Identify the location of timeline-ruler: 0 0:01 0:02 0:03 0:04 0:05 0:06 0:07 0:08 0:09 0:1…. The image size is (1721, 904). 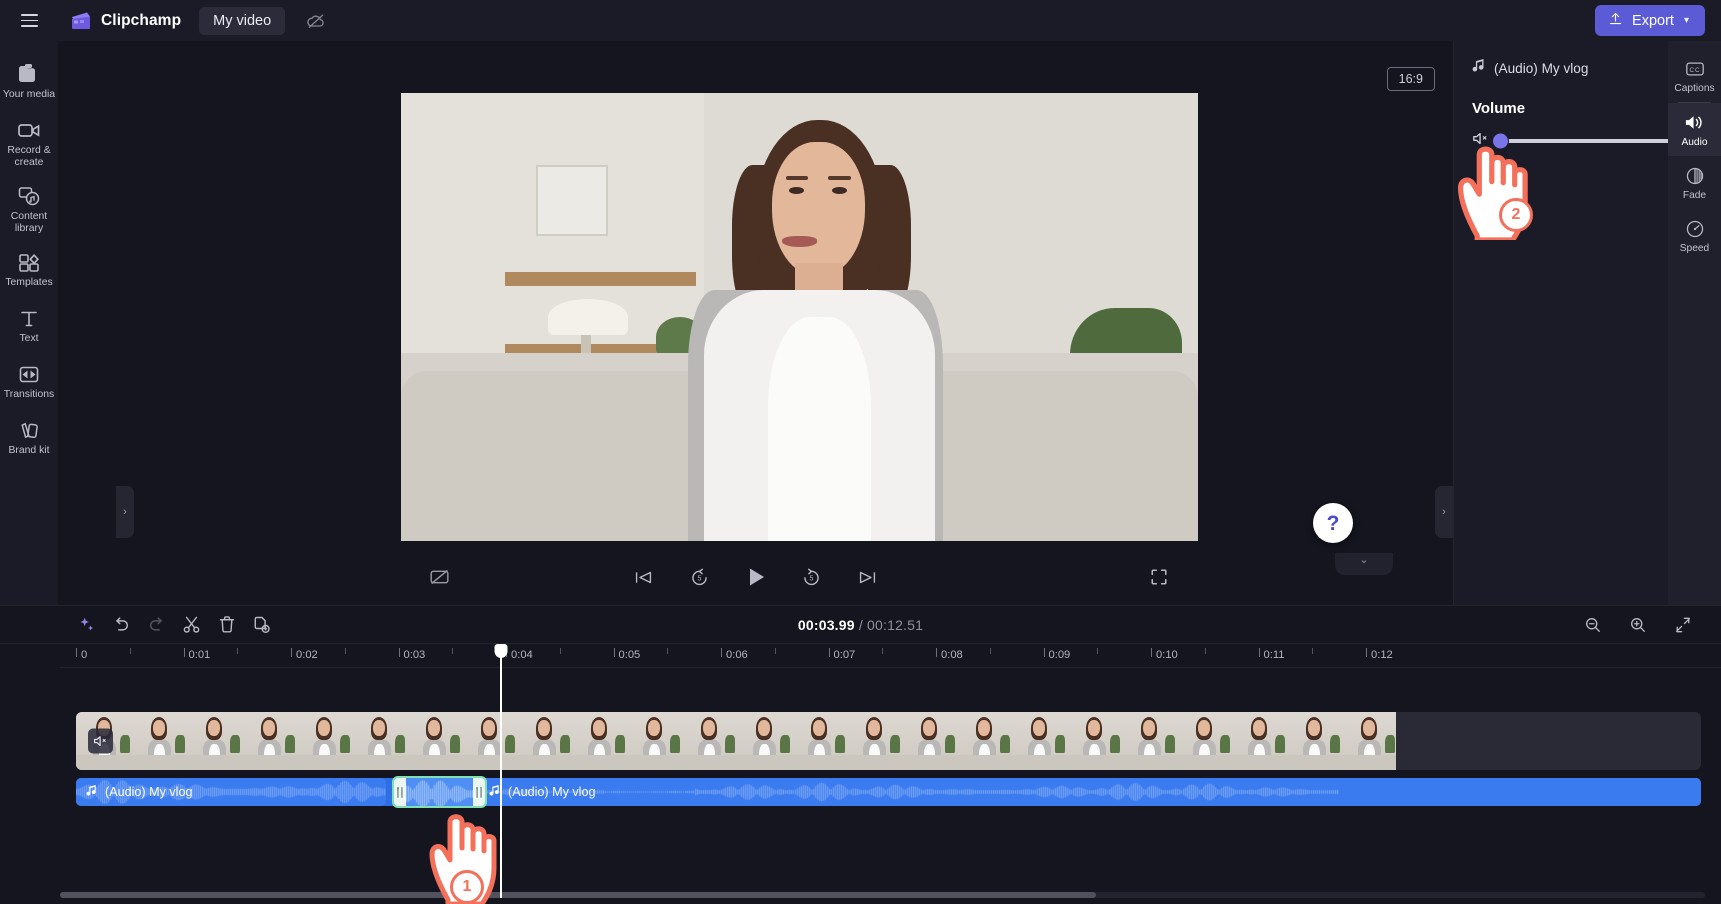
(890, 656).